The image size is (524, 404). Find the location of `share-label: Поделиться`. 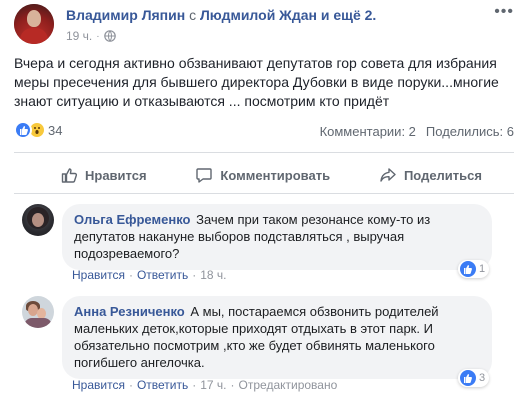

share-label: Поделиться is located at coordinates (442, 175).